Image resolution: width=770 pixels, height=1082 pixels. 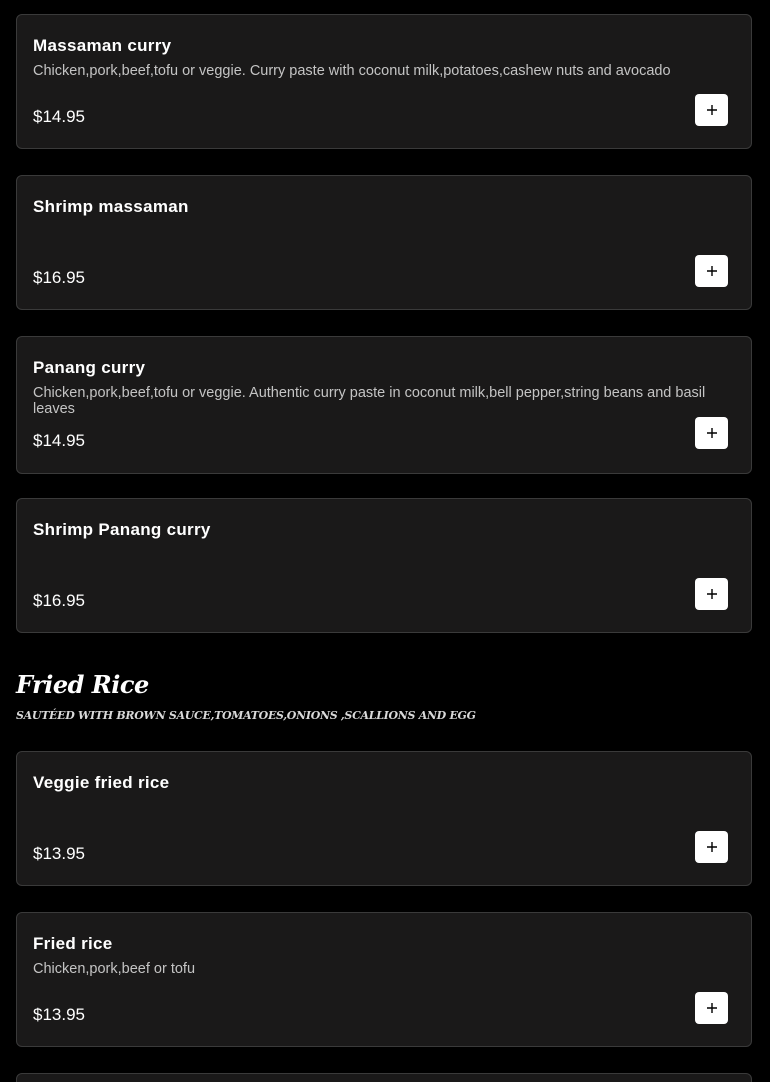 What do you see at coordinates (122, 529) in the screenshot?
I see `menu-item-name: Shrimp Panang curry` at bounding box center [122, 529].